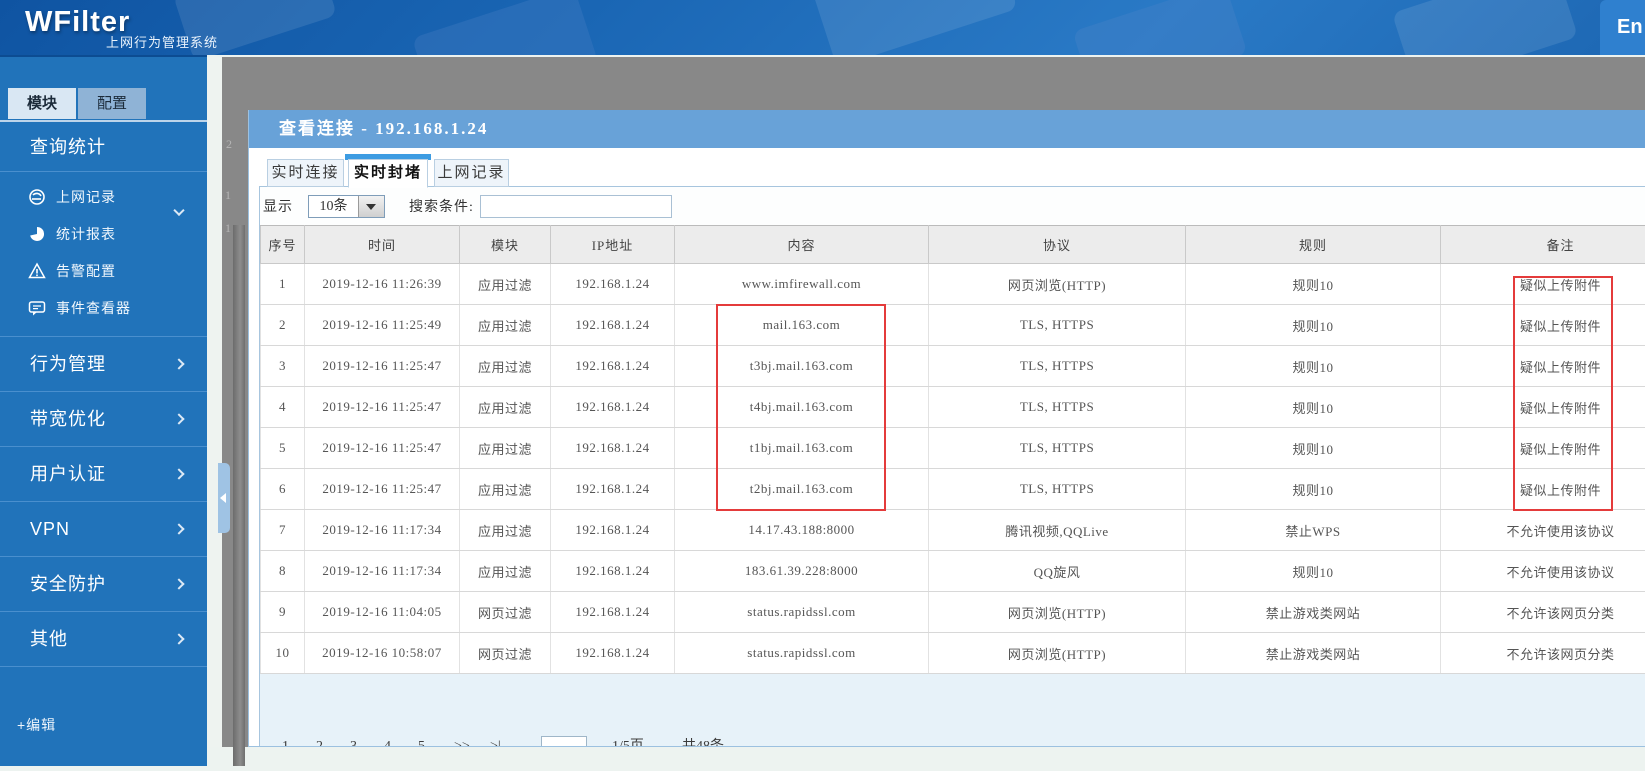 Image resolution: width=1645 pixels, height=771 pixels. What do you see at coordinates (103, 364) in the screenshot?
I see `sidebar-item-behavior-mgmt: 行为管理` at bounding box center [103, 364].